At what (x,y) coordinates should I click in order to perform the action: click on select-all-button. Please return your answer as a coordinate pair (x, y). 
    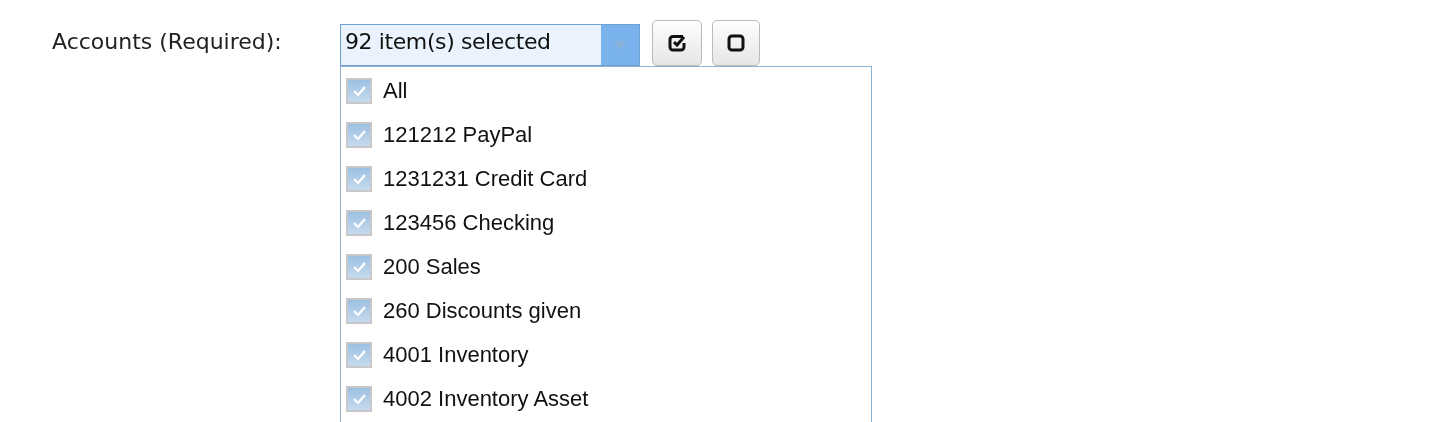
    Looking at the image, I should click on (677, 43).